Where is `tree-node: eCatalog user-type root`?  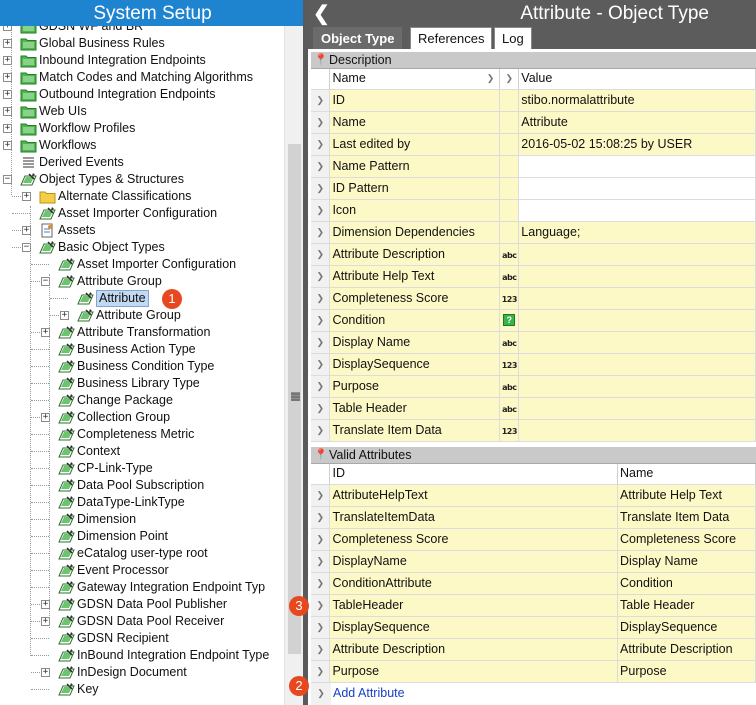 tree-node: eCatalog user-type root is located at coordinates (142, 553).